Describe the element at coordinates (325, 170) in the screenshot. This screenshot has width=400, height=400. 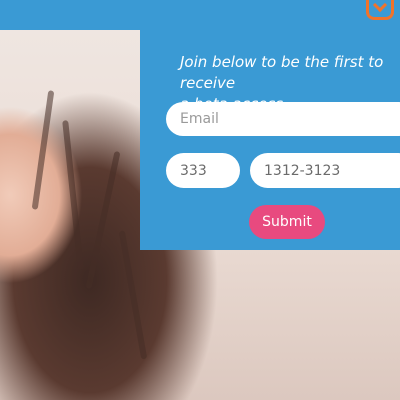
I see `phone-number-field` at that location.